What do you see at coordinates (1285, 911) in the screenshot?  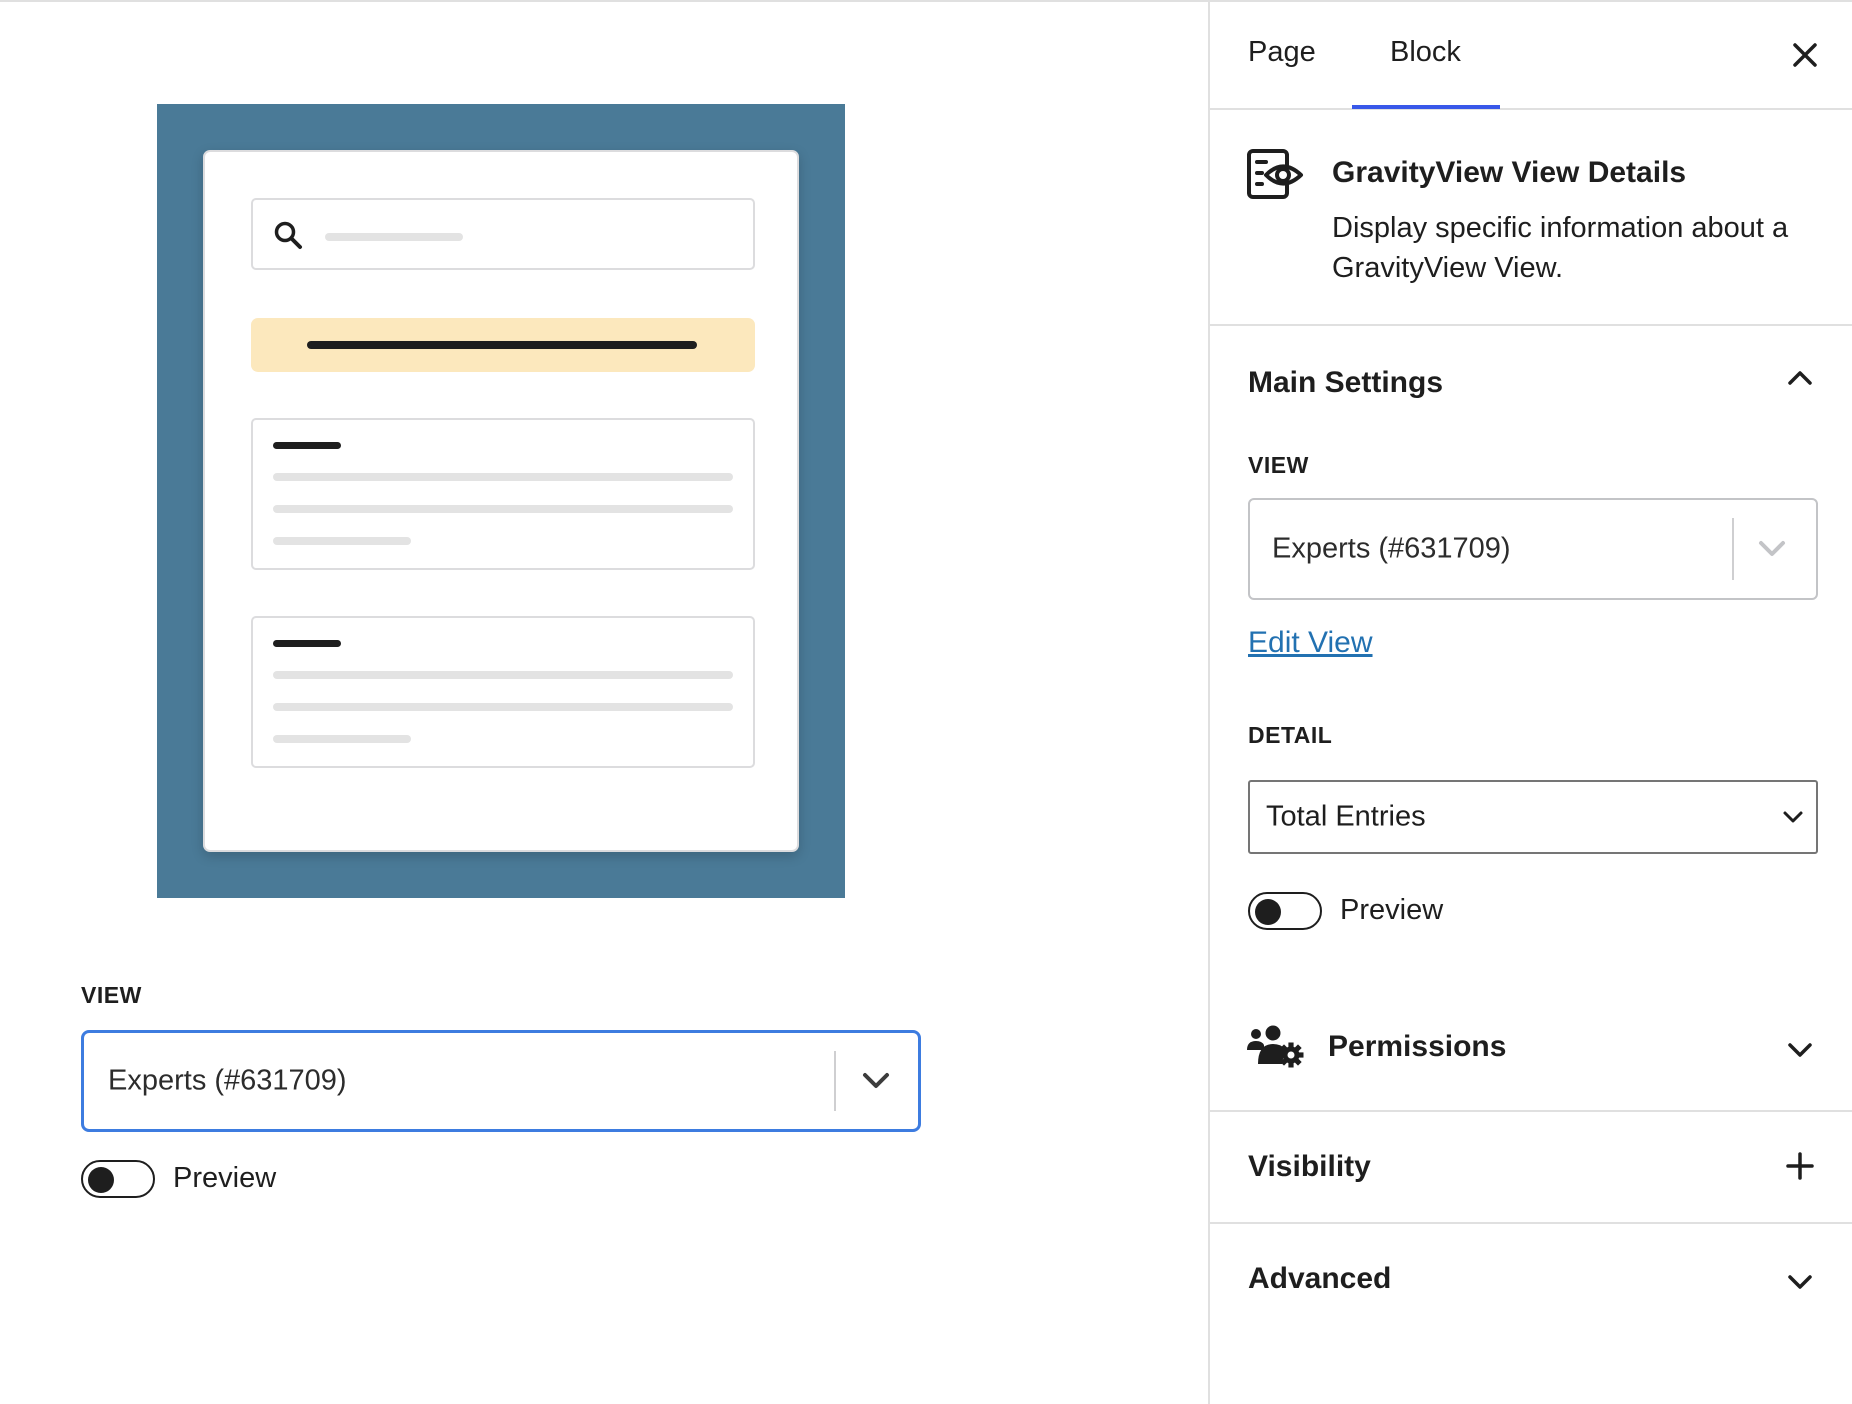 I see `sidebar-preview-toggle` at bounding box center [1285, 911].